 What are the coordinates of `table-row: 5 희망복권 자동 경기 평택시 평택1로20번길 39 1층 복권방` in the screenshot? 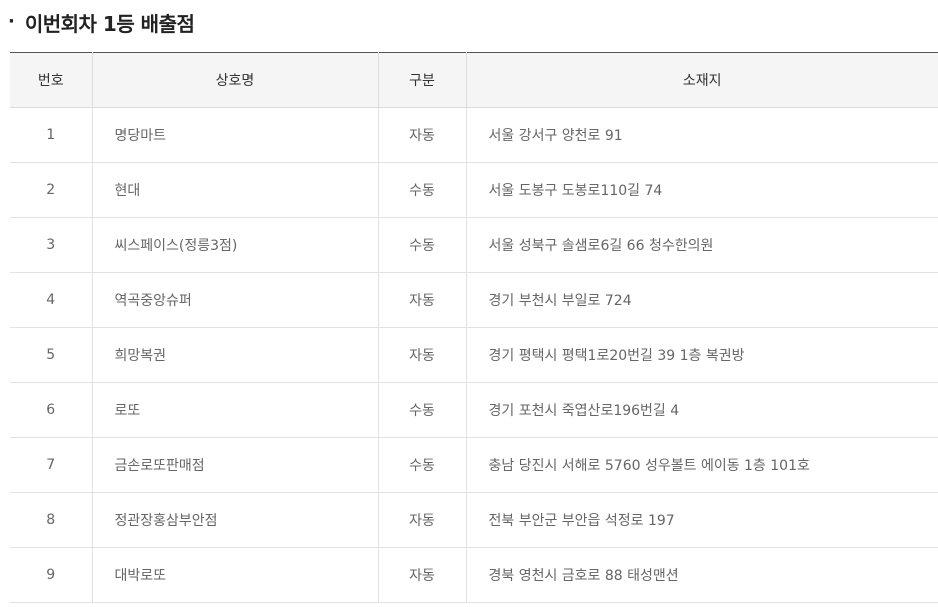 It's located at (474, 355).